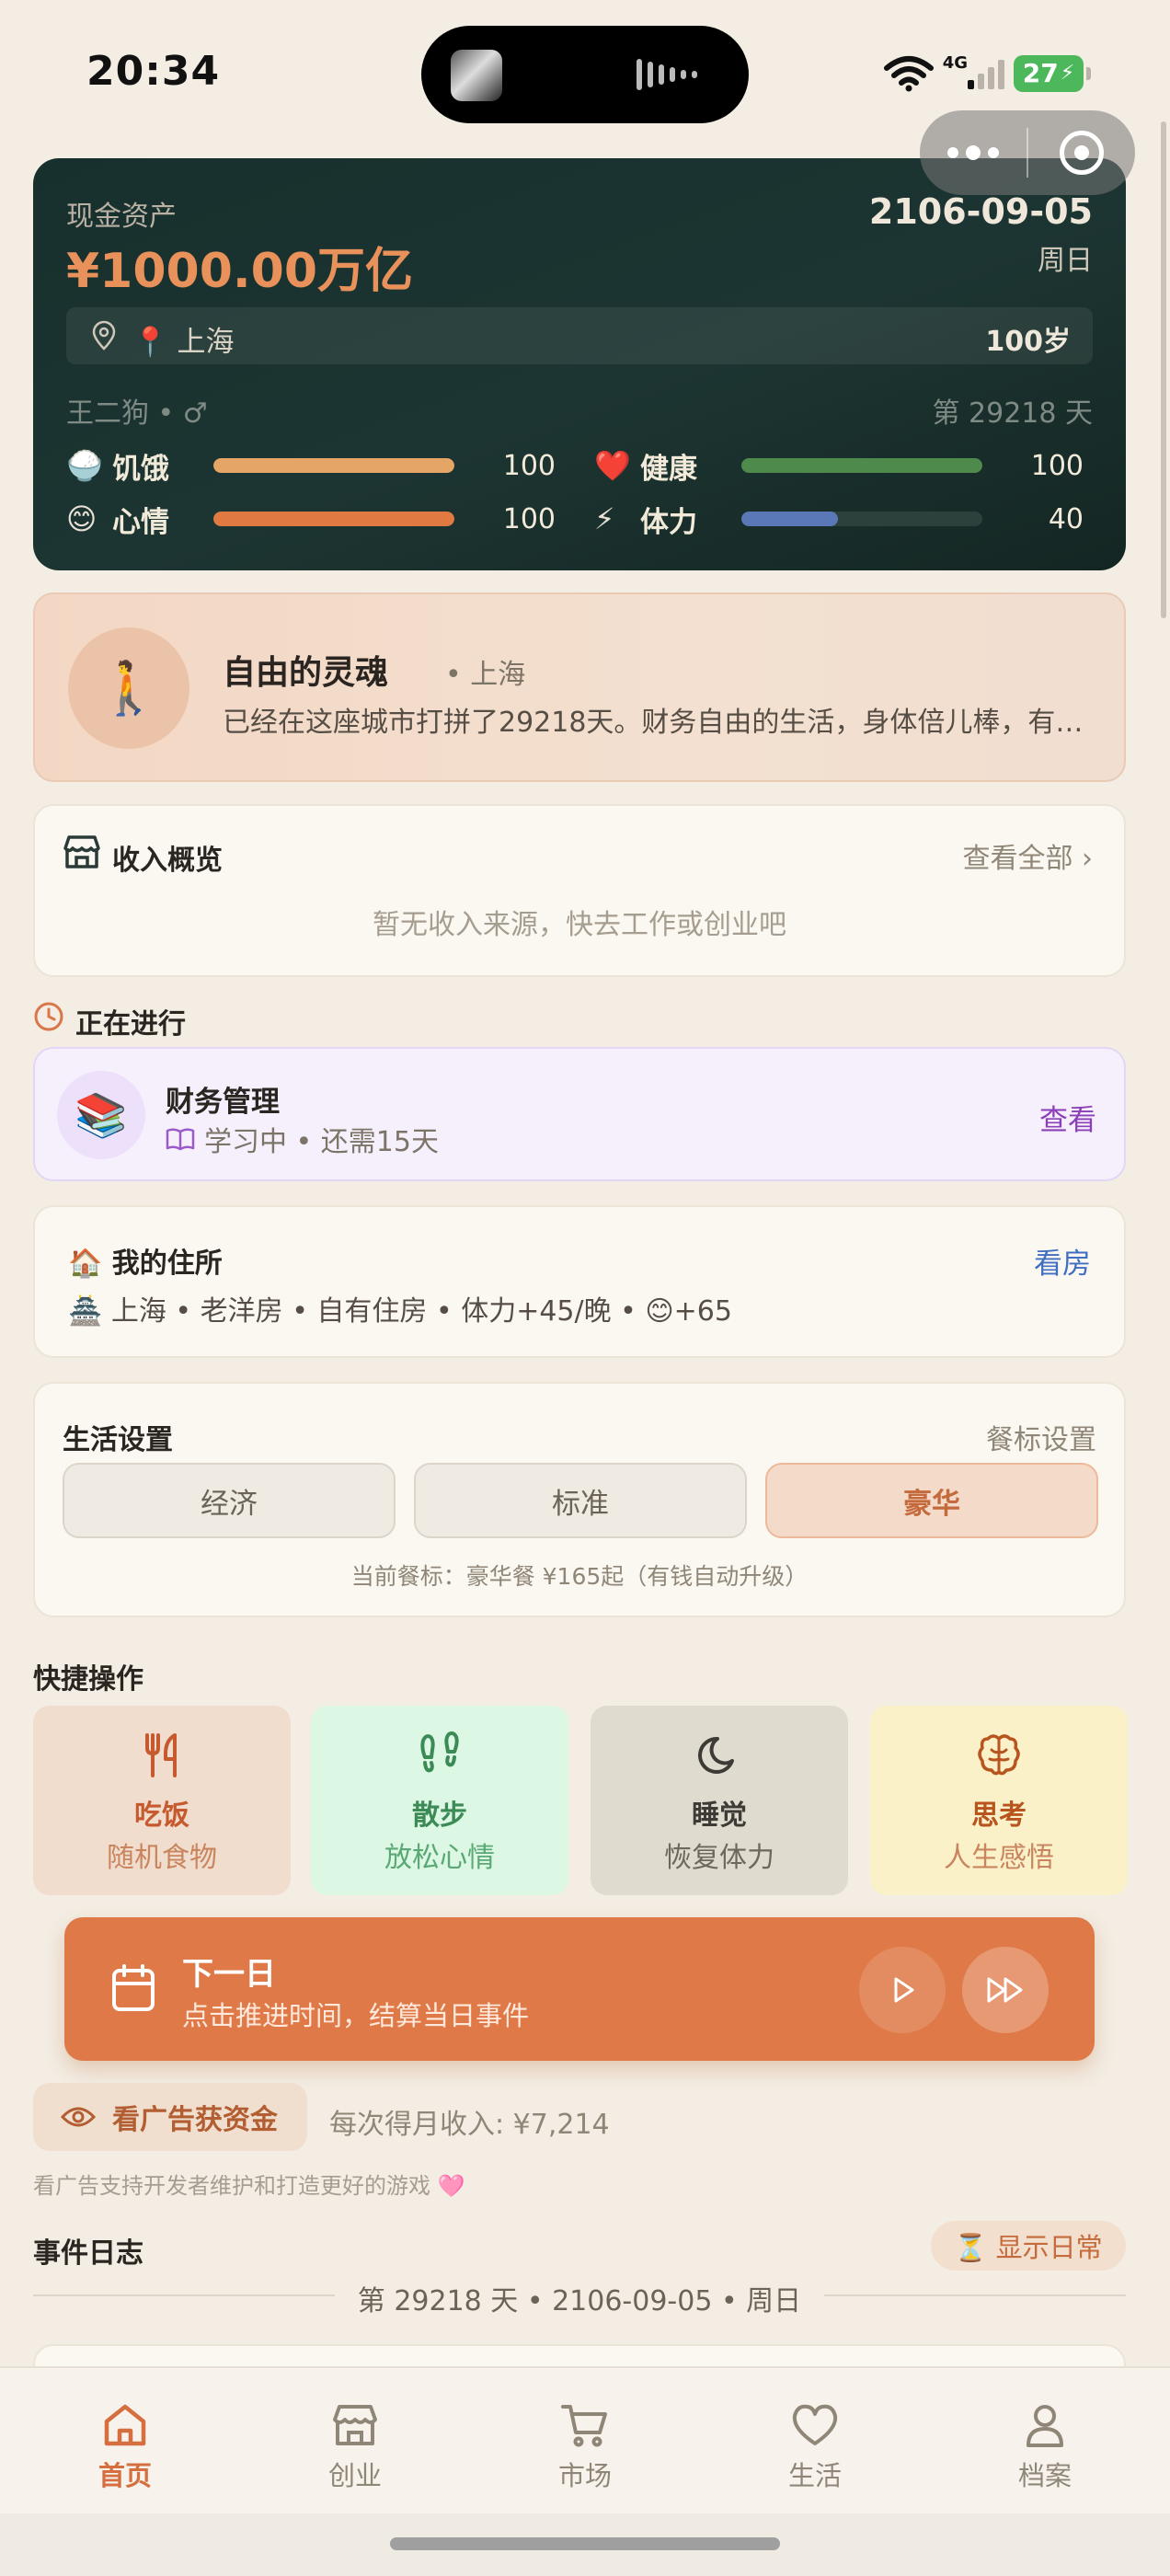 The image size is (1170, 2576). I want to click on view-all-link: 查看全部 ›, so click(1027, 855).